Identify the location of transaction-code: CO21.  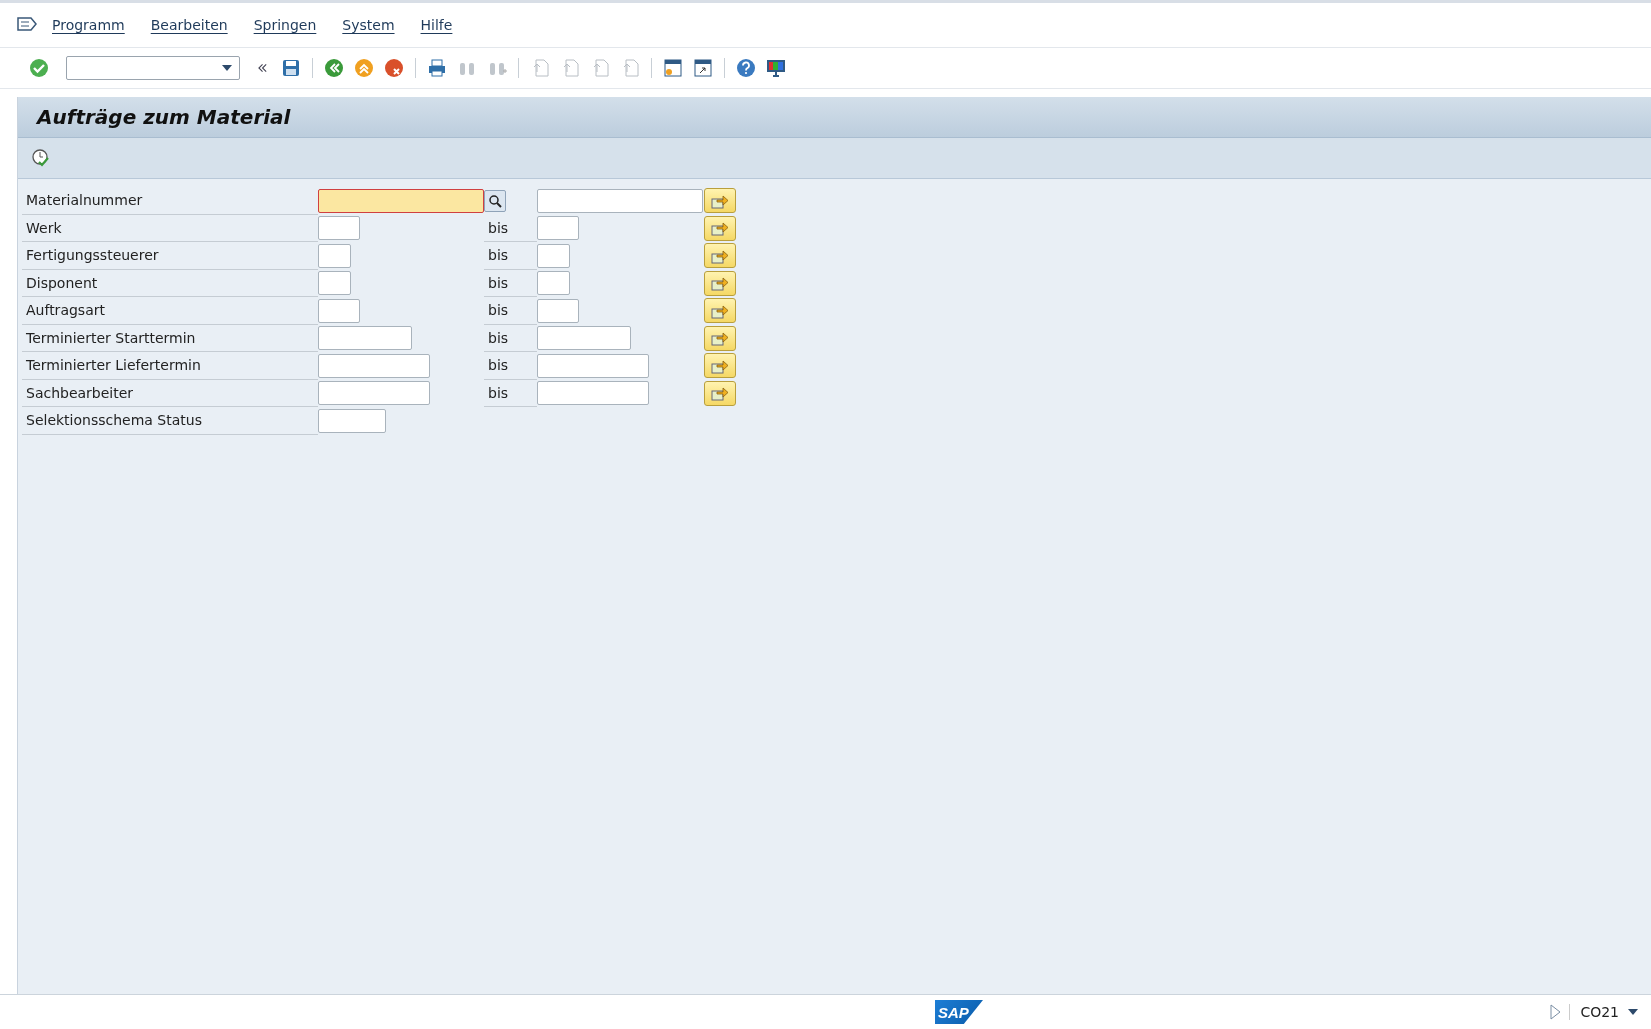
(1604, 1012).